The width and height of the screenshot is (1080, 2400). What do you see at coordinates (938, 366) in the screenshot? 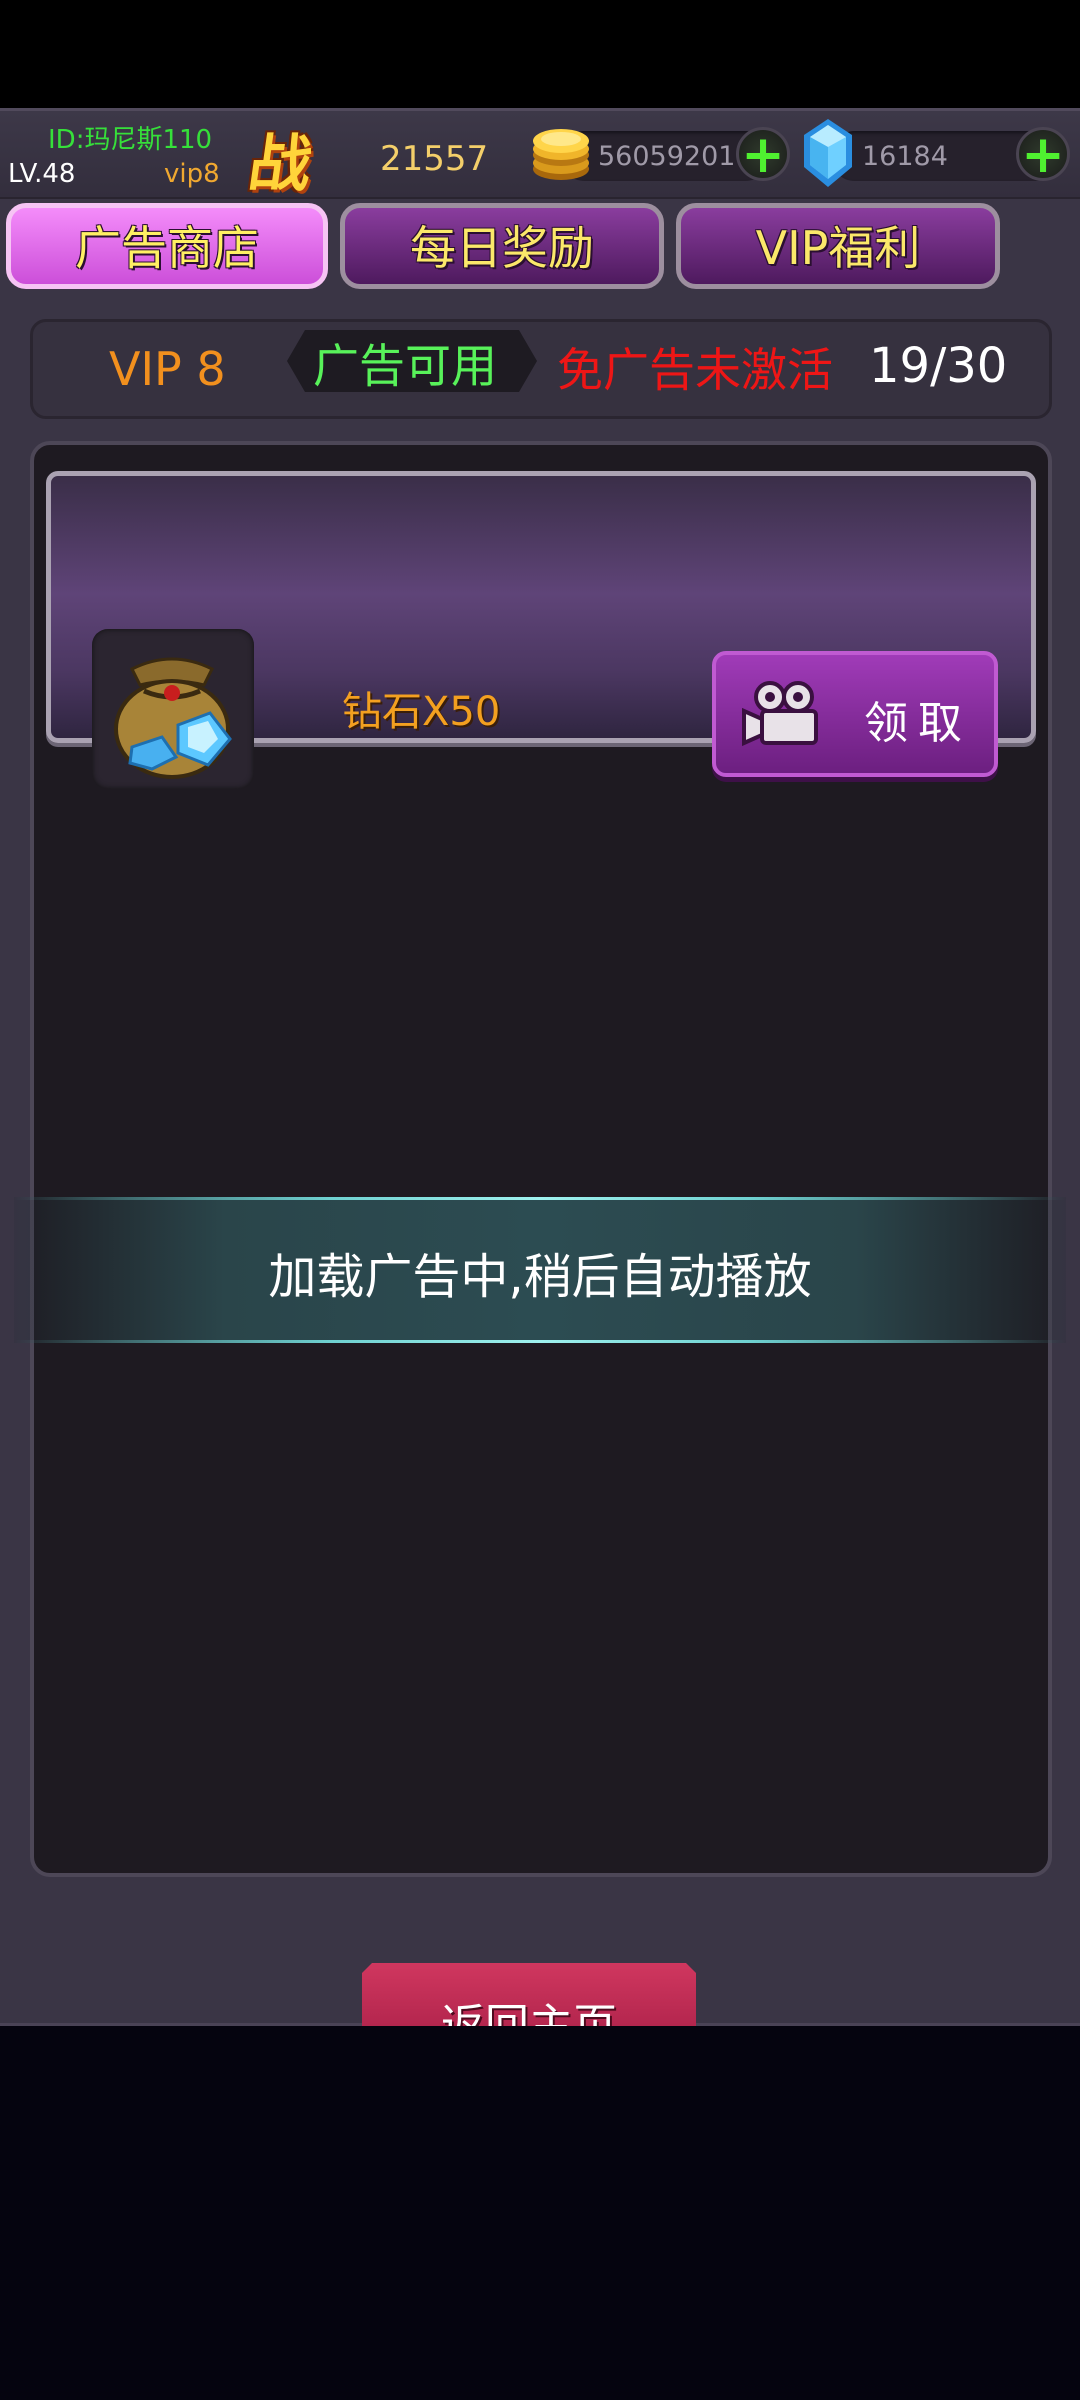
I see `ad-count: 19/30` at bounding box center [938, 366].